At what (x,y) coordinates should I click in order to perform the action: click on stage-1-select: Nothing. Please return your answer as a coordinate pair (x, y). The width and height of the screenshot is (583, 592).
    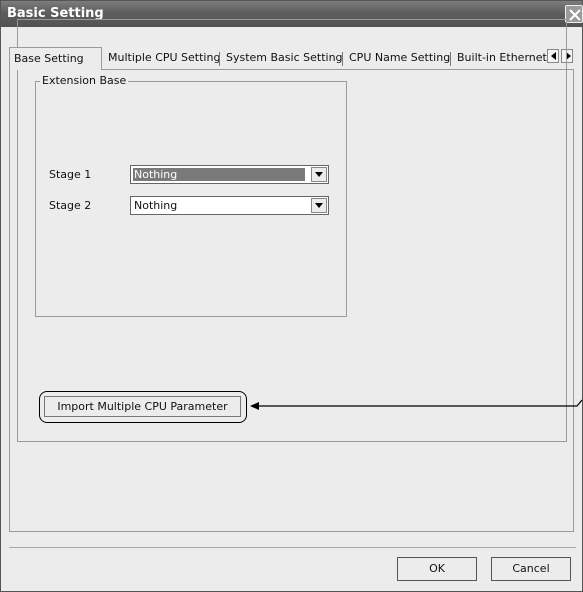
    Looking at the image, I should click on (229, 174).